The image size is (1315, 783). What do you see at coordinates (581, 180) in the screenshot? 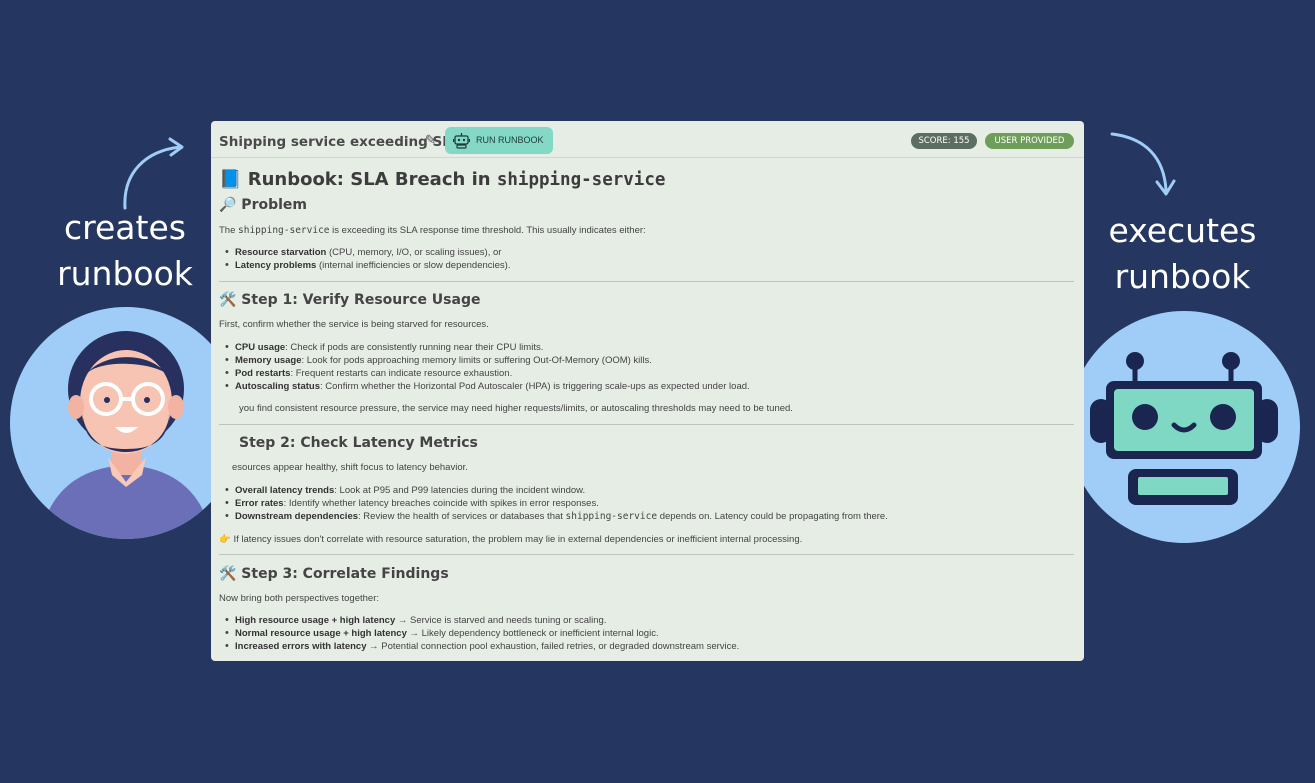
I see `heading-code: shipping-service` at bounding box center [581, 180].